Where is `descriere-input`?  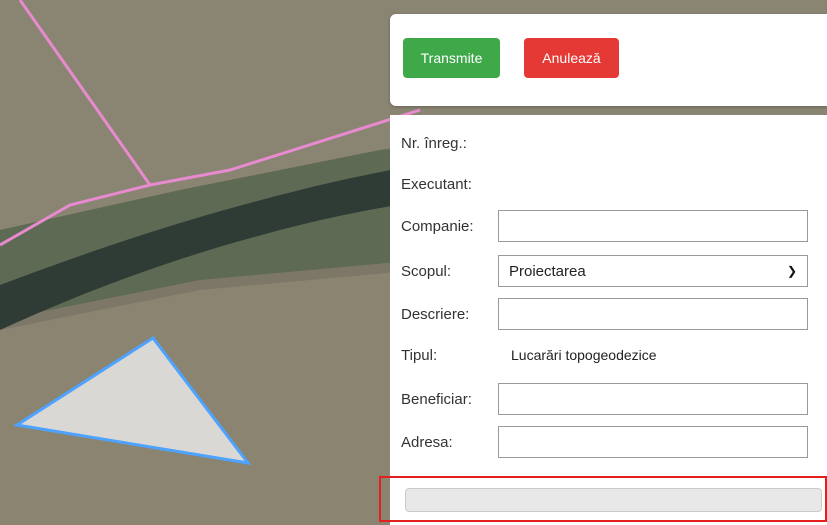 descriere-input is located at coordinates (653, 314).